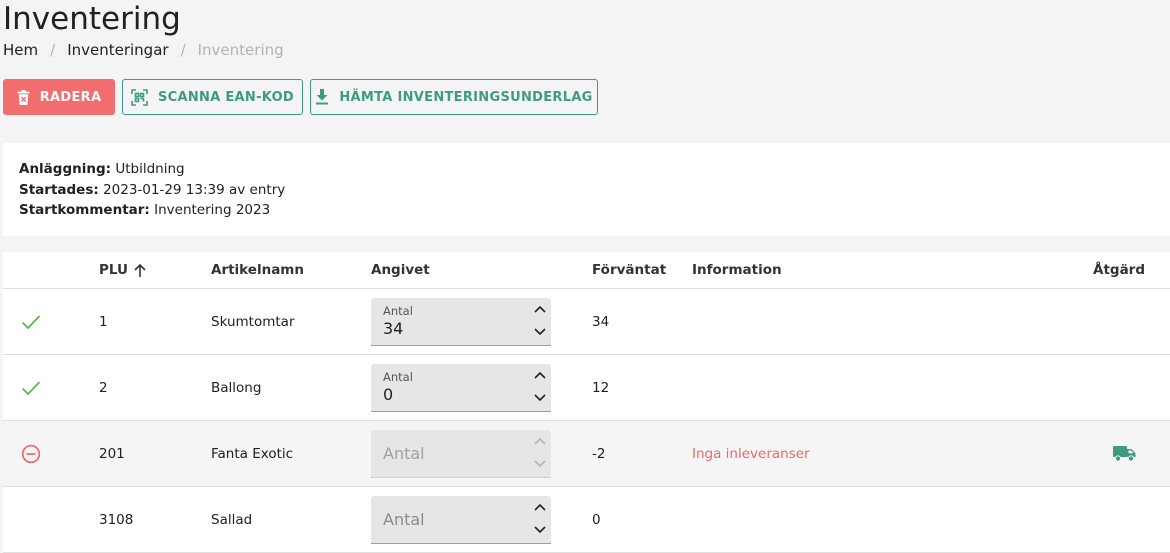 Image resolution: width=1170 pixels, height=553 pixels. I want to click on trash-icon, so click(23, 97).